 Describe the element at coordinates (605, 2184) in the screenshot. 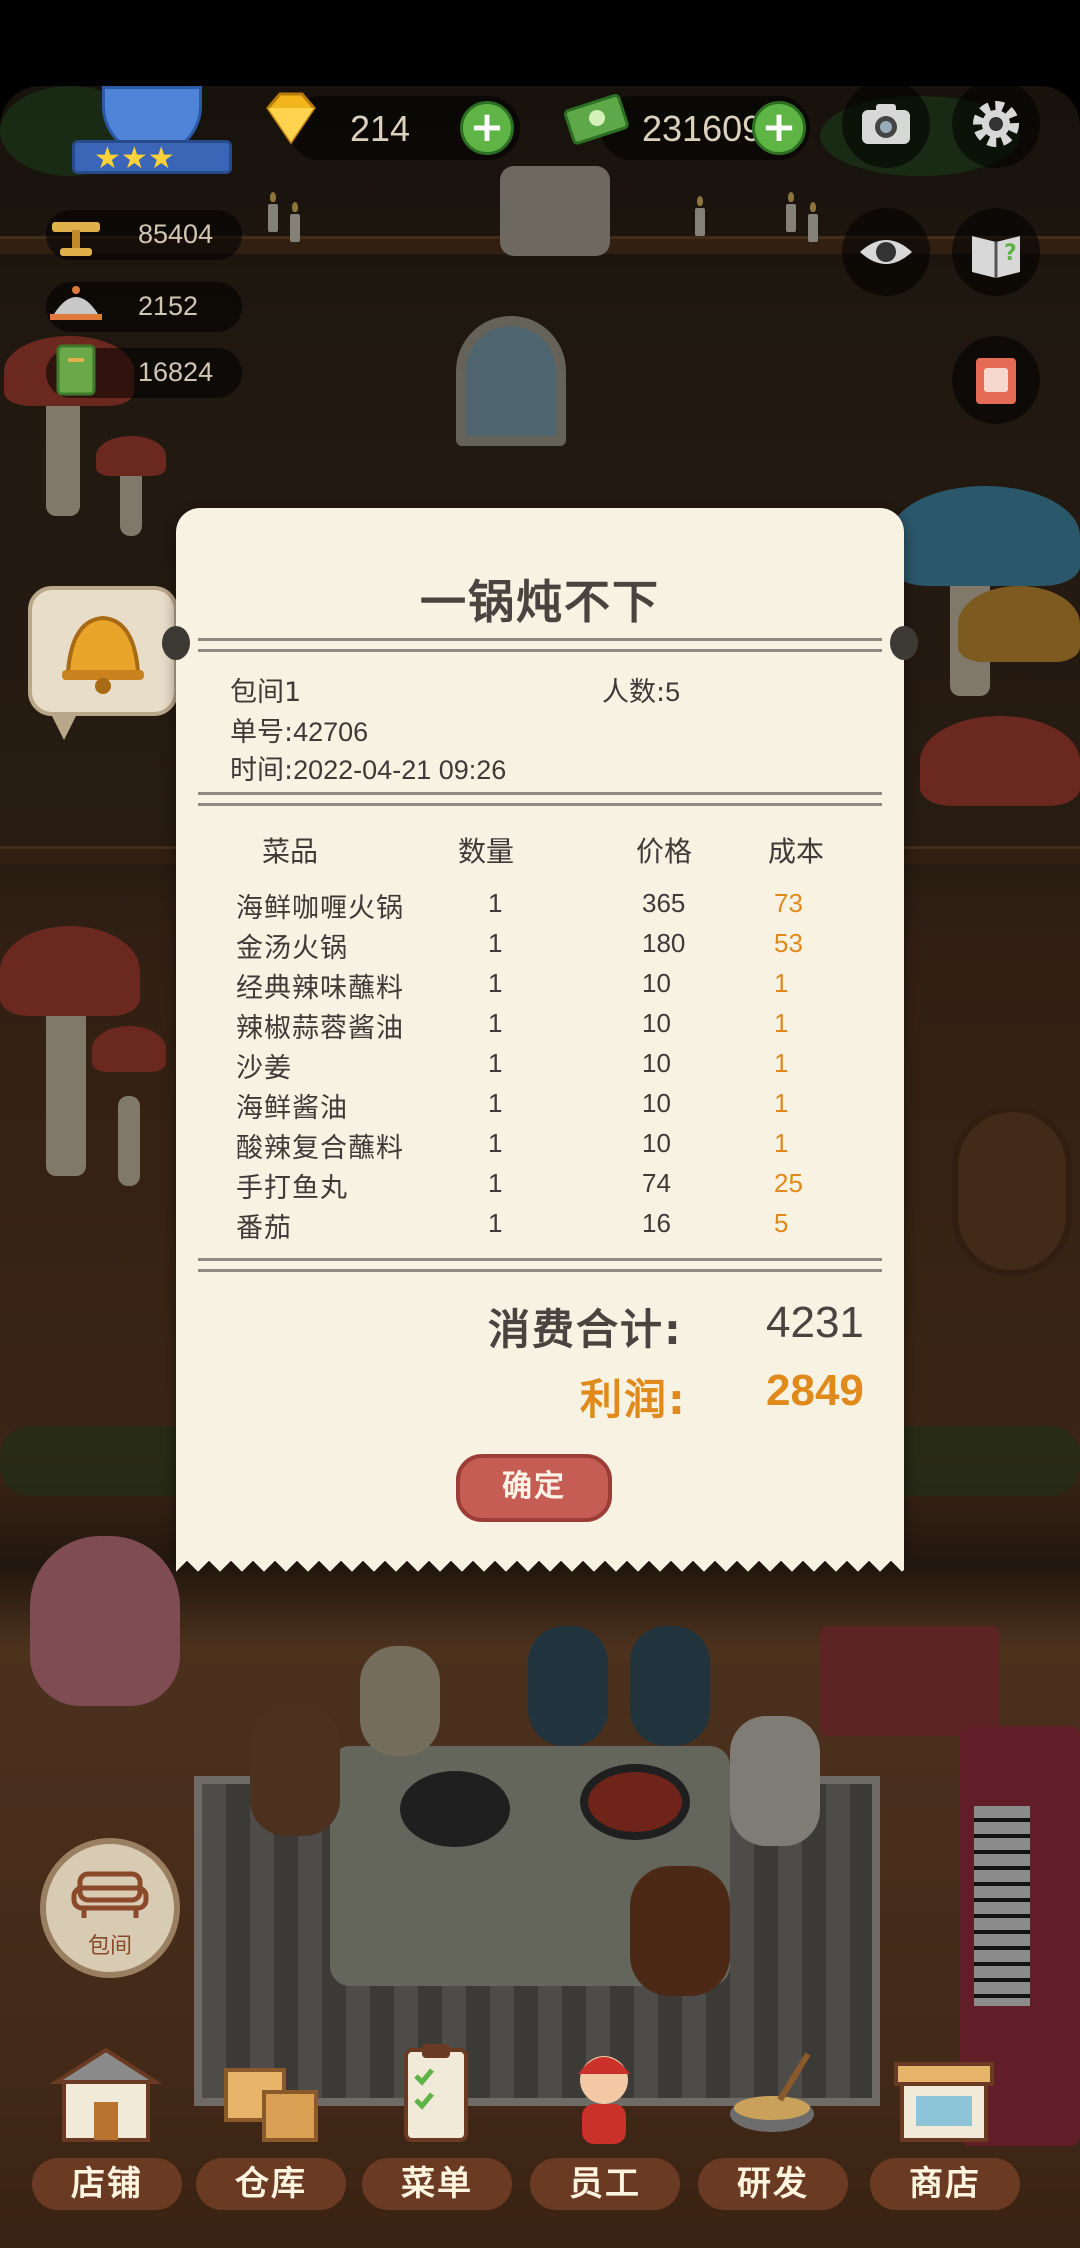

I see `nav-staff-label: 员工` at that location.